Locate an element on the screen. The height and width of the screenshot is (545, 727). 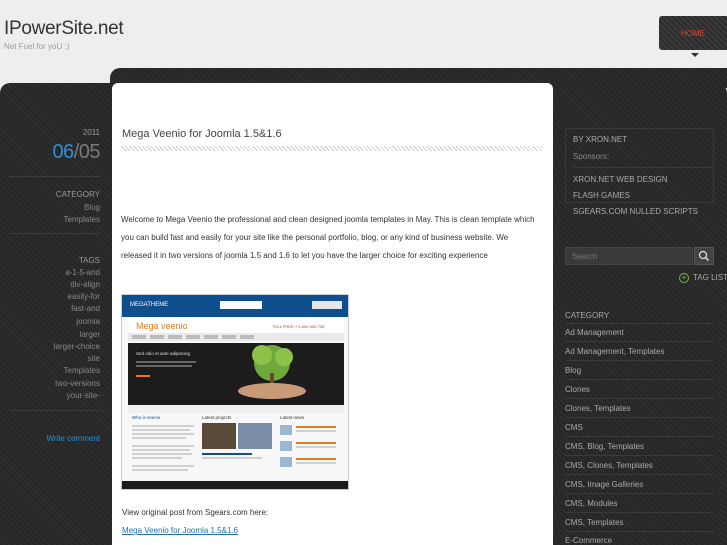
tag-link: site is located at coordinates (94, 358).